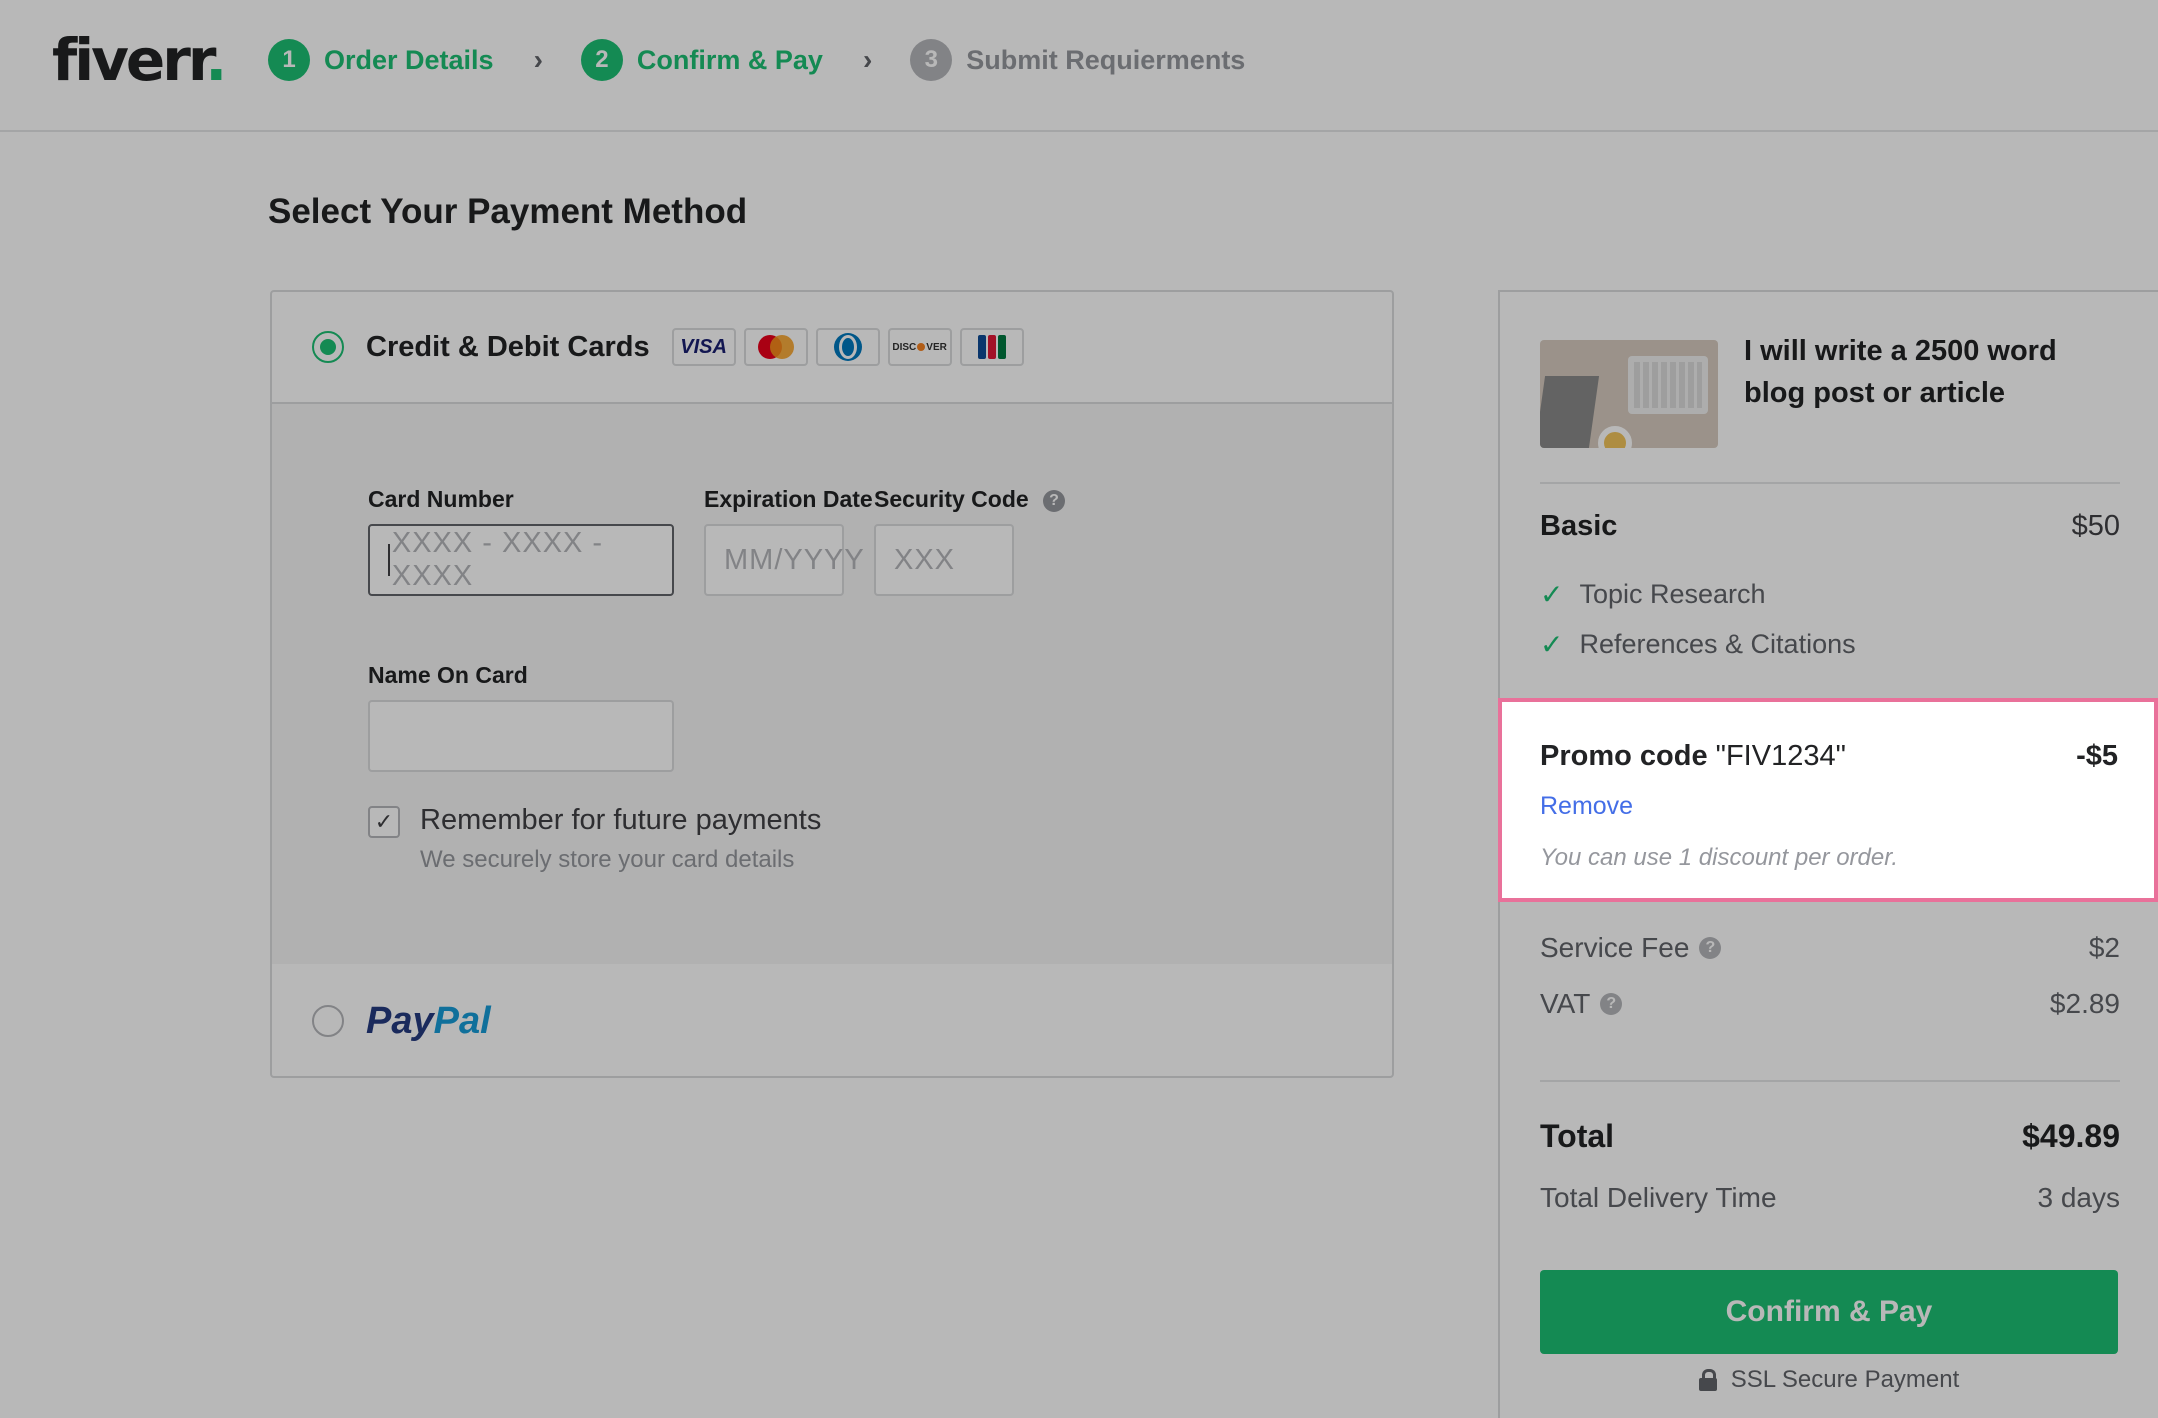  I want to click on jcb-icon, so click(991, 347).